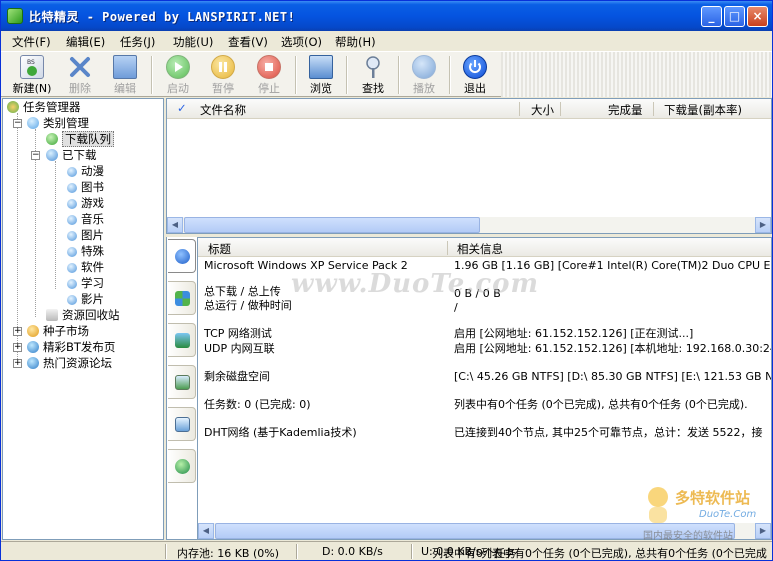 The height and width of the screenshot is (561, 773). I want to click on toolbar: BS 新建(N) 删除 编辑 启动 暂停 停止 浏览 查找 播放 退出, so click(386, 74).